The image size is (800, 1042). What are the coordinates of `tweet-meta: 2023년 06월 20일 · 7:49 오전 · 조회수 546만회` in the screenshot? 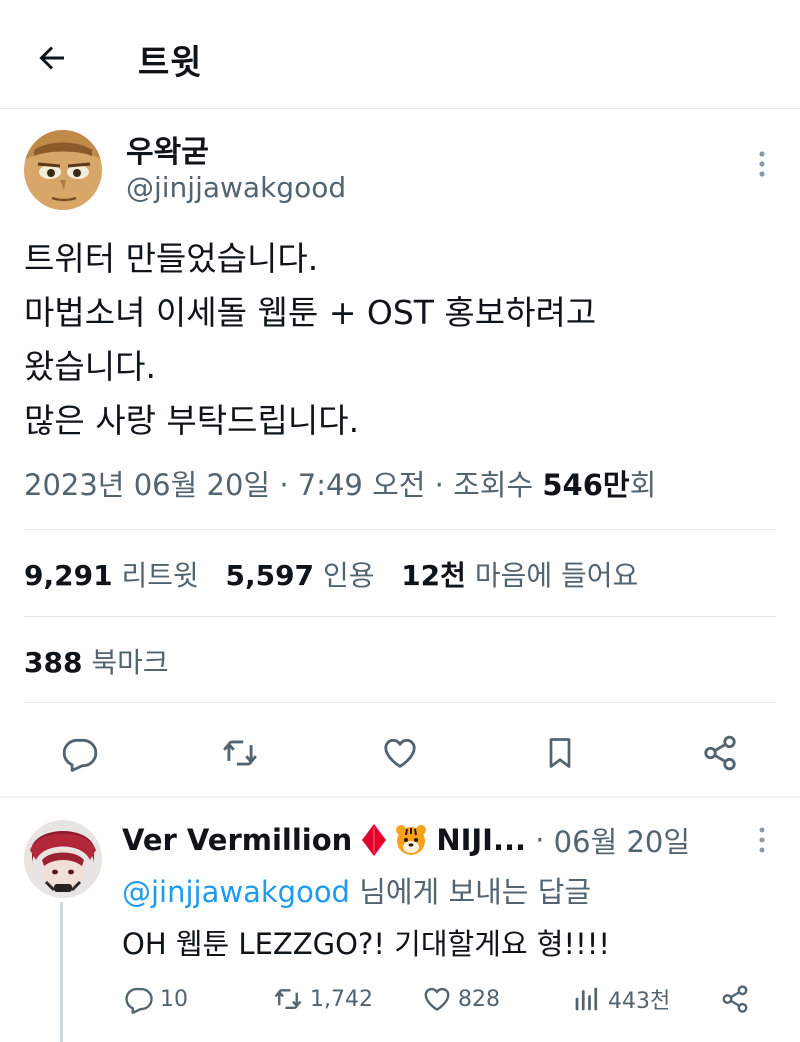 It's located at (340, 483).